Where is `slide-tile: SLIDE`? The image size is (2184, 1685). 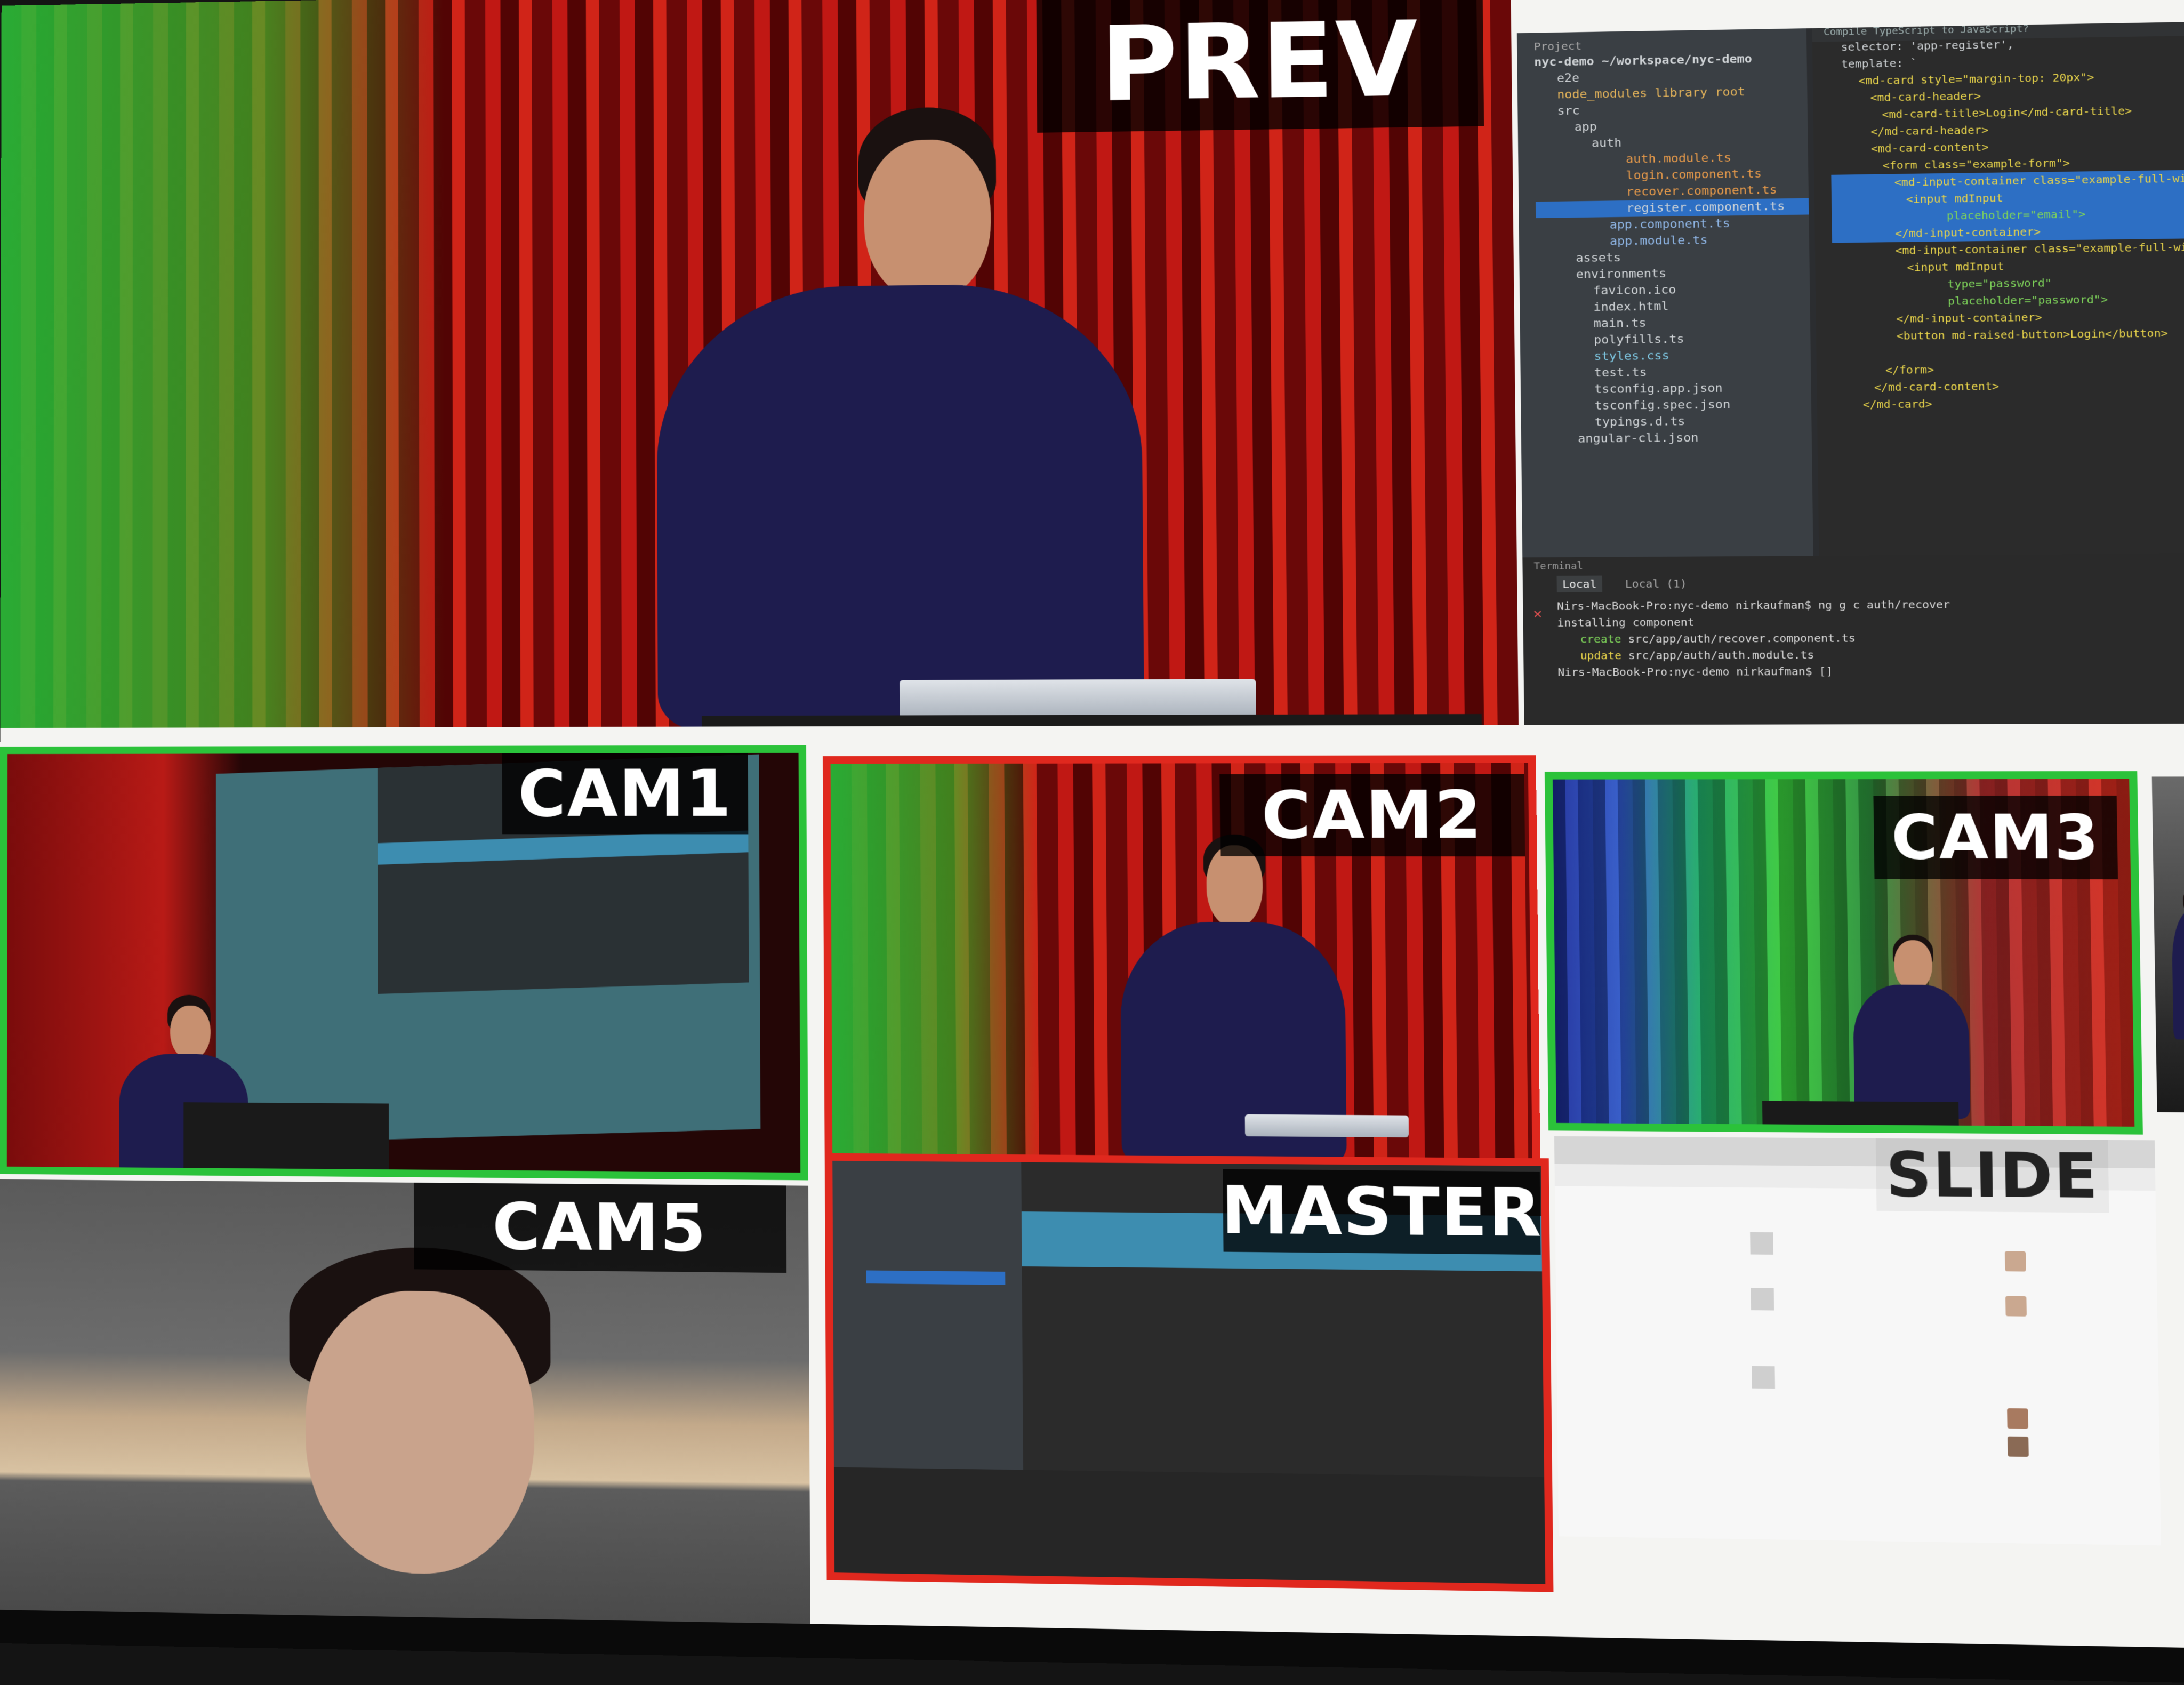 slide-tile: SLIDE is located at coordinates (1857, 1341).